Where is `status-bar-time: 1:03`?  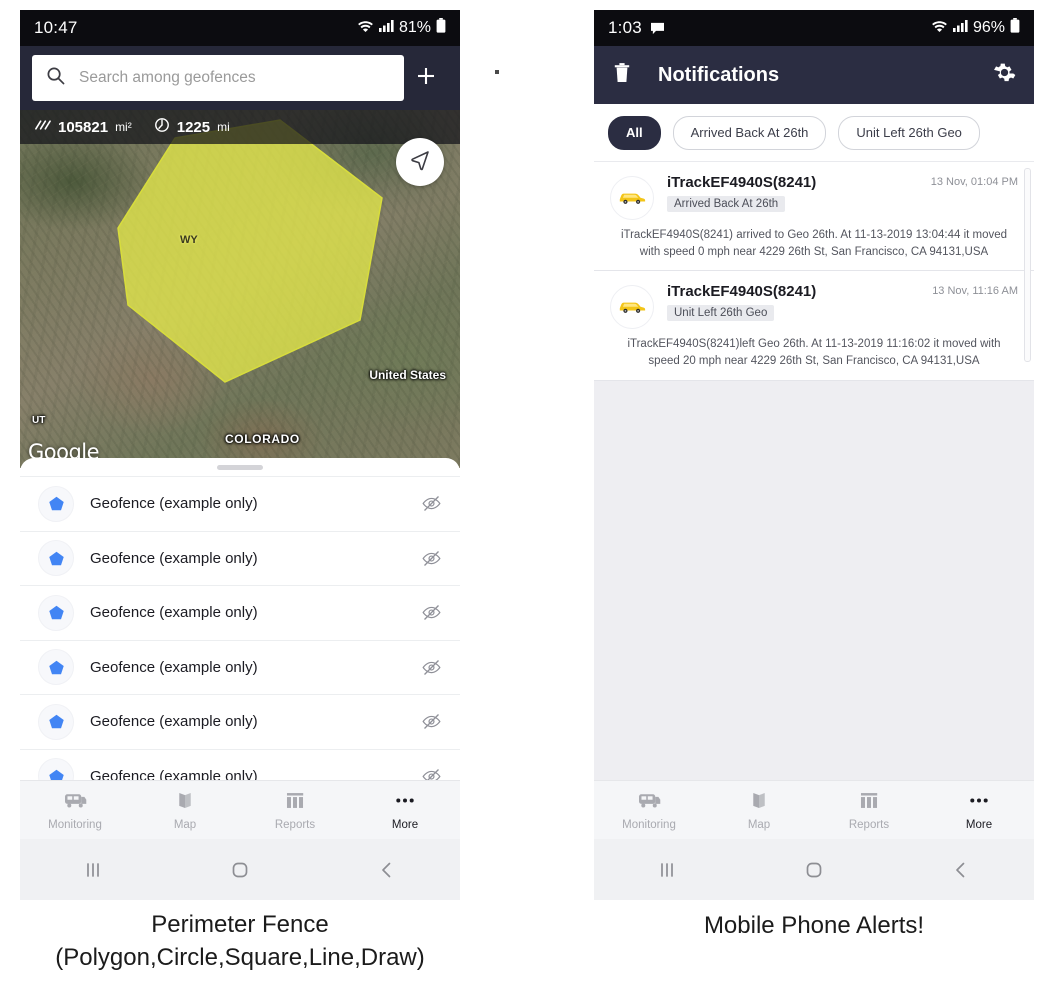
status-bar-time: 1:03 is located at coordinates (625, 27).